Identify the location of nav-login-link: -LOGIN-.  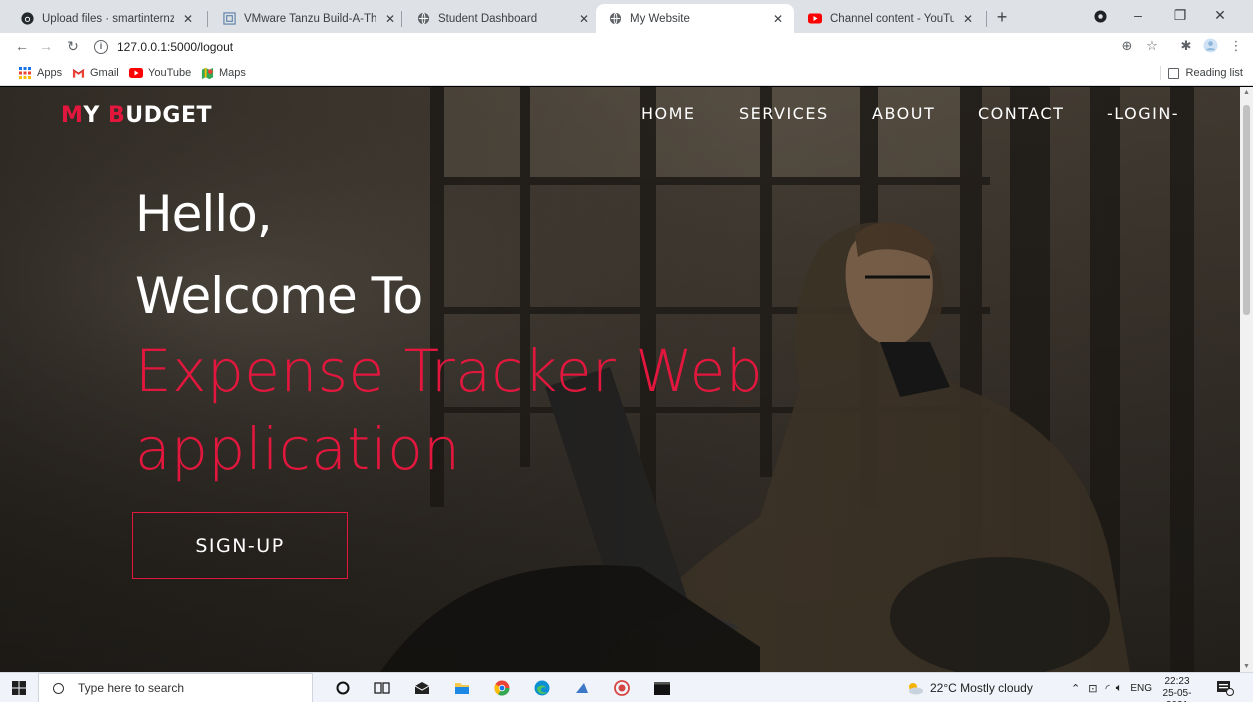
(1143, 113).